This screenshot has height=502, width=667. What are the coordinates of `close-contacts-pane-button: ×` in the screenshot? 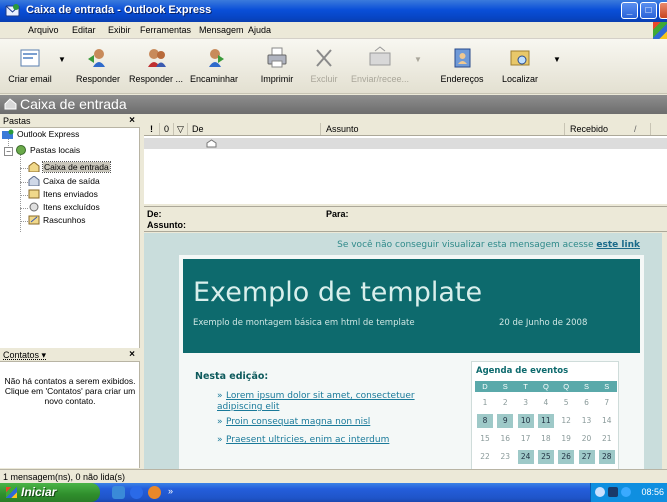 It's located at (132, 354).